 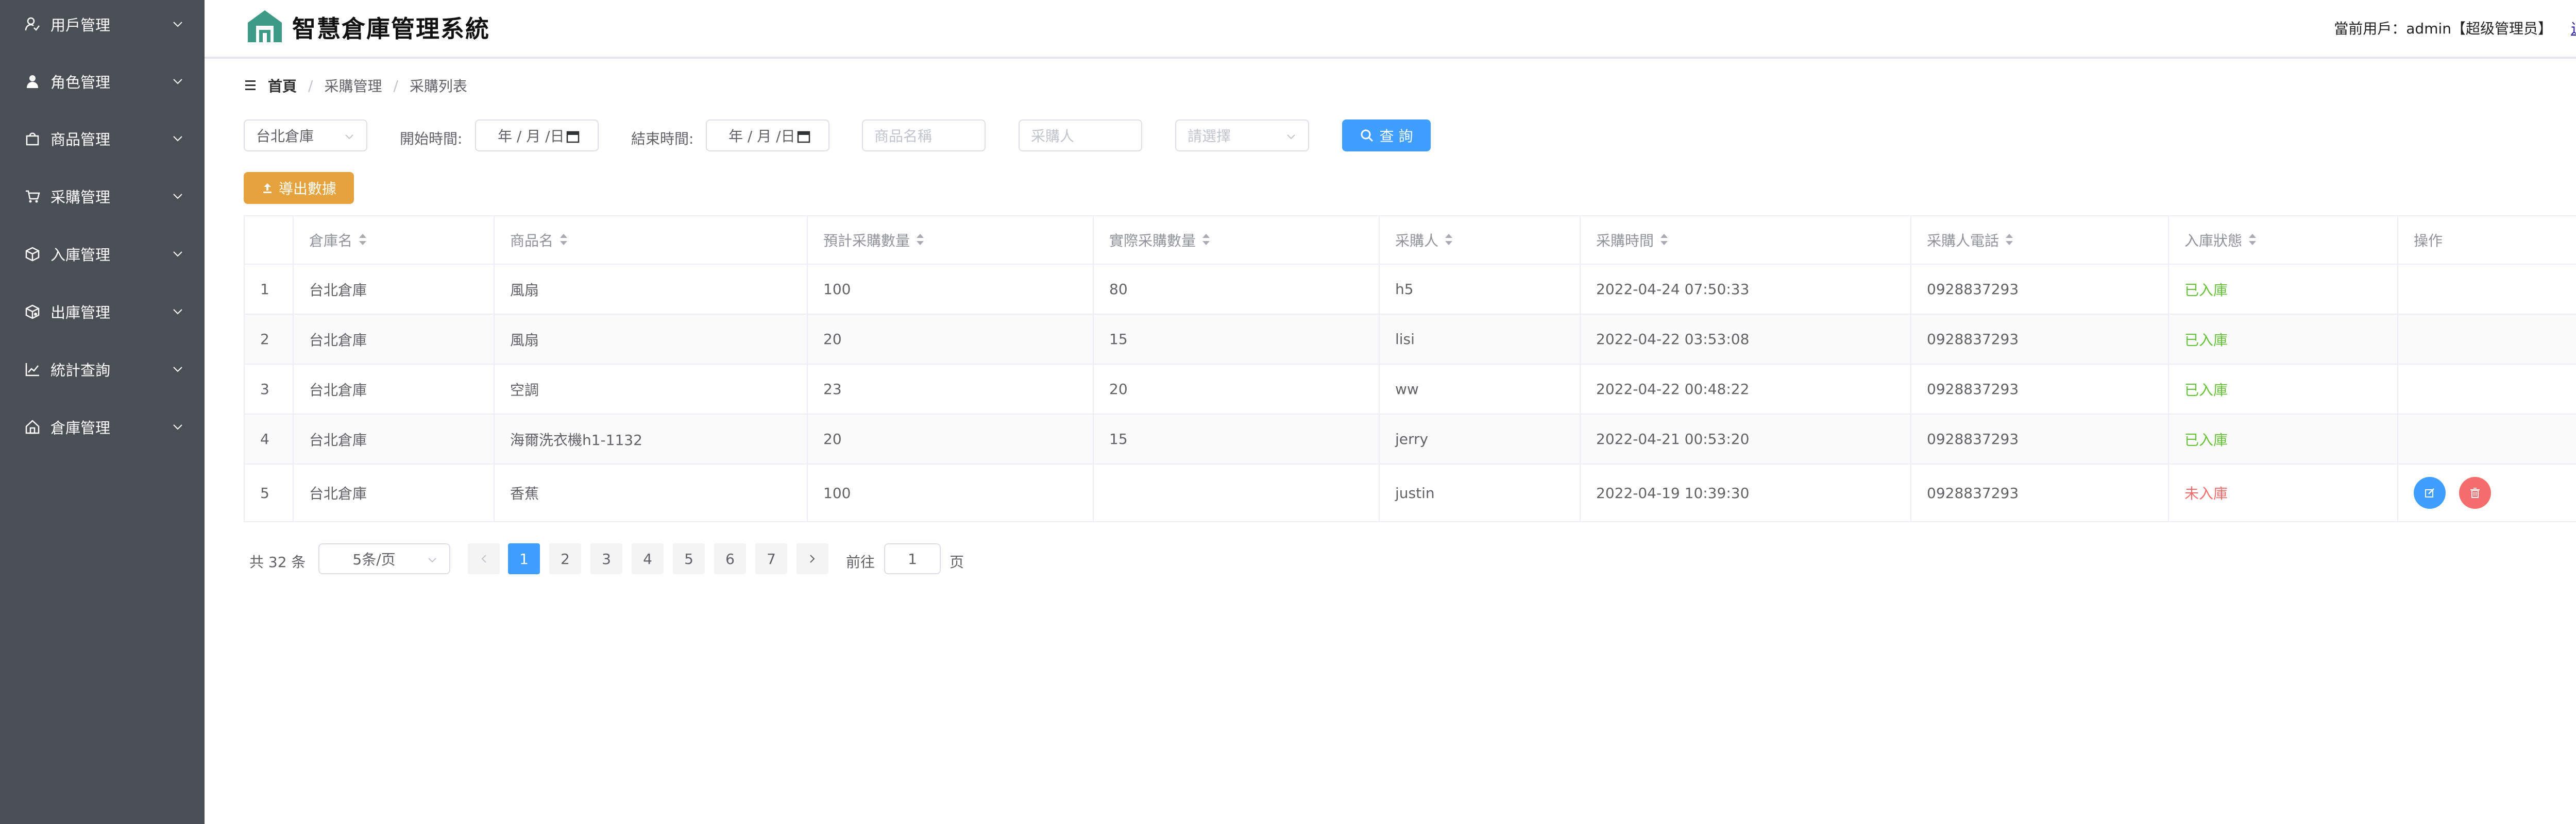 I want to click on sidebar: 用戶管理 角色管理 商品管理 采購管理 入庫管理 出庫管理 統計查詢 倉庫管理, so click(x=102, y=412).